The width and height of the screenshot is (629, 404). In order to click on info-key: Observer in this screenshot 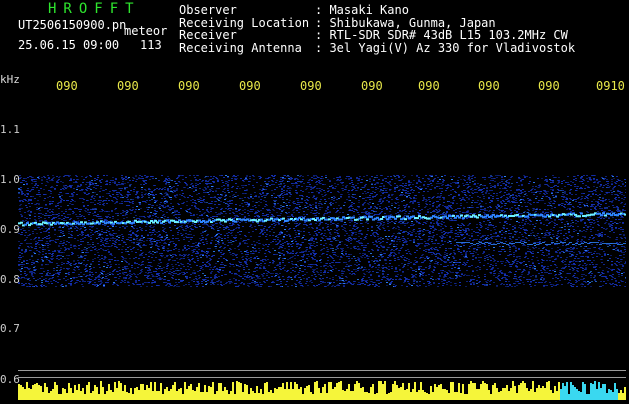, I will do `click(208, 10)`.